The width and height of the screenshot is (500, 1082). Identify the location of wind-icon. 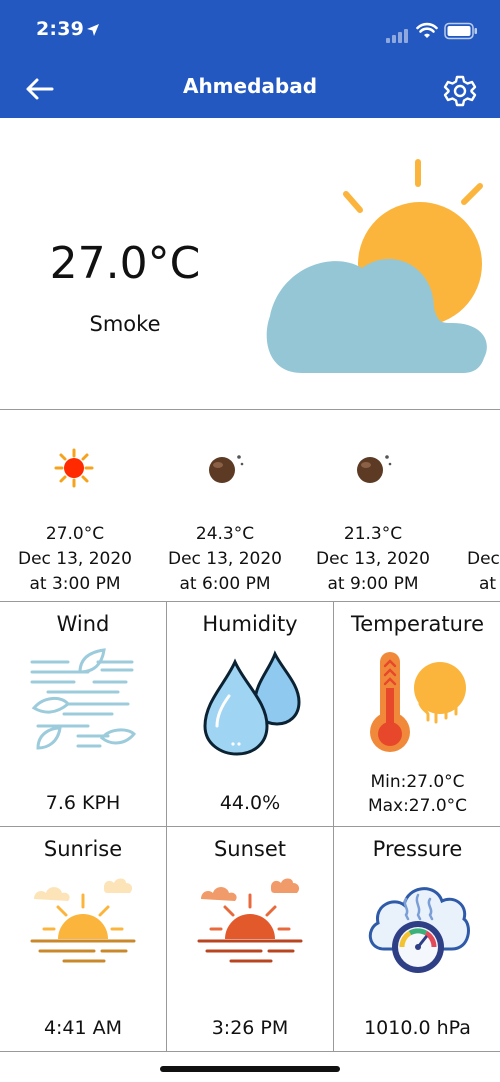
(83, 699).